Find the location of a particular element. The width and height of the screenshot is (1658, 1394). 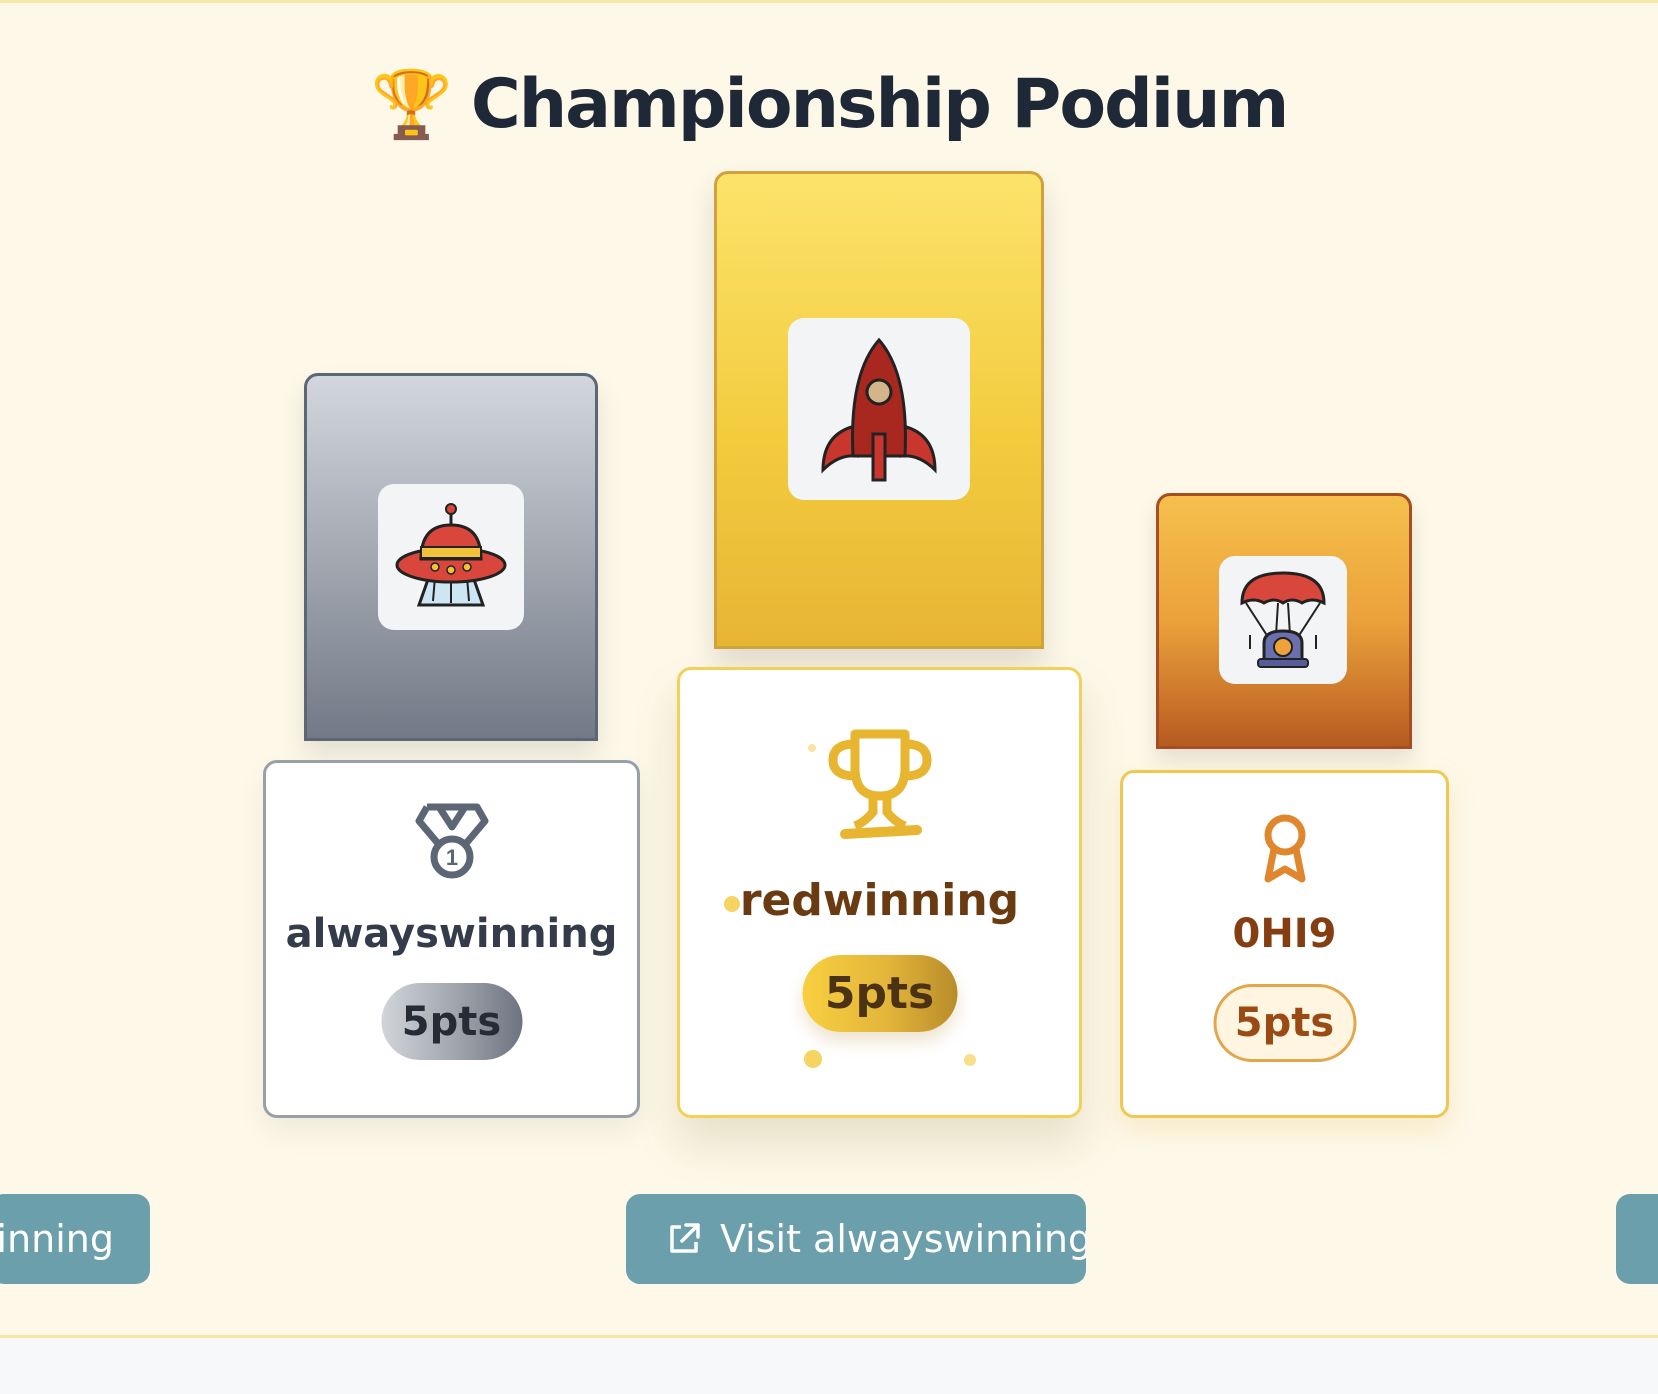

trophy-icon is located at coordinates (880, 787).